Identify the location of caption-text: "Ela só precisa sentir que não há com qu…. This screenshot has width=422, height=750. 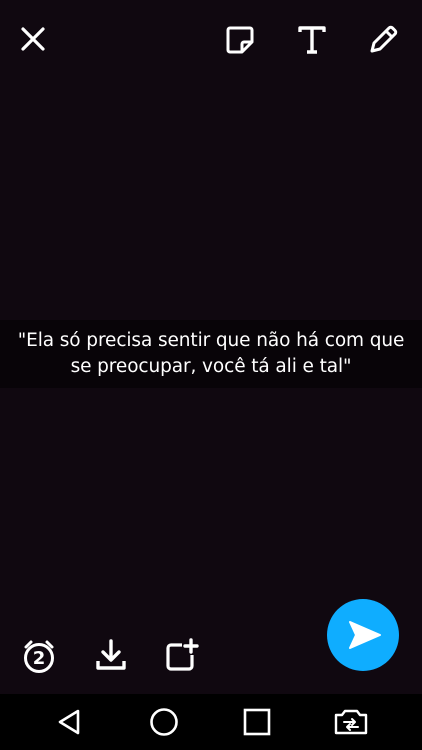
(211, 353).